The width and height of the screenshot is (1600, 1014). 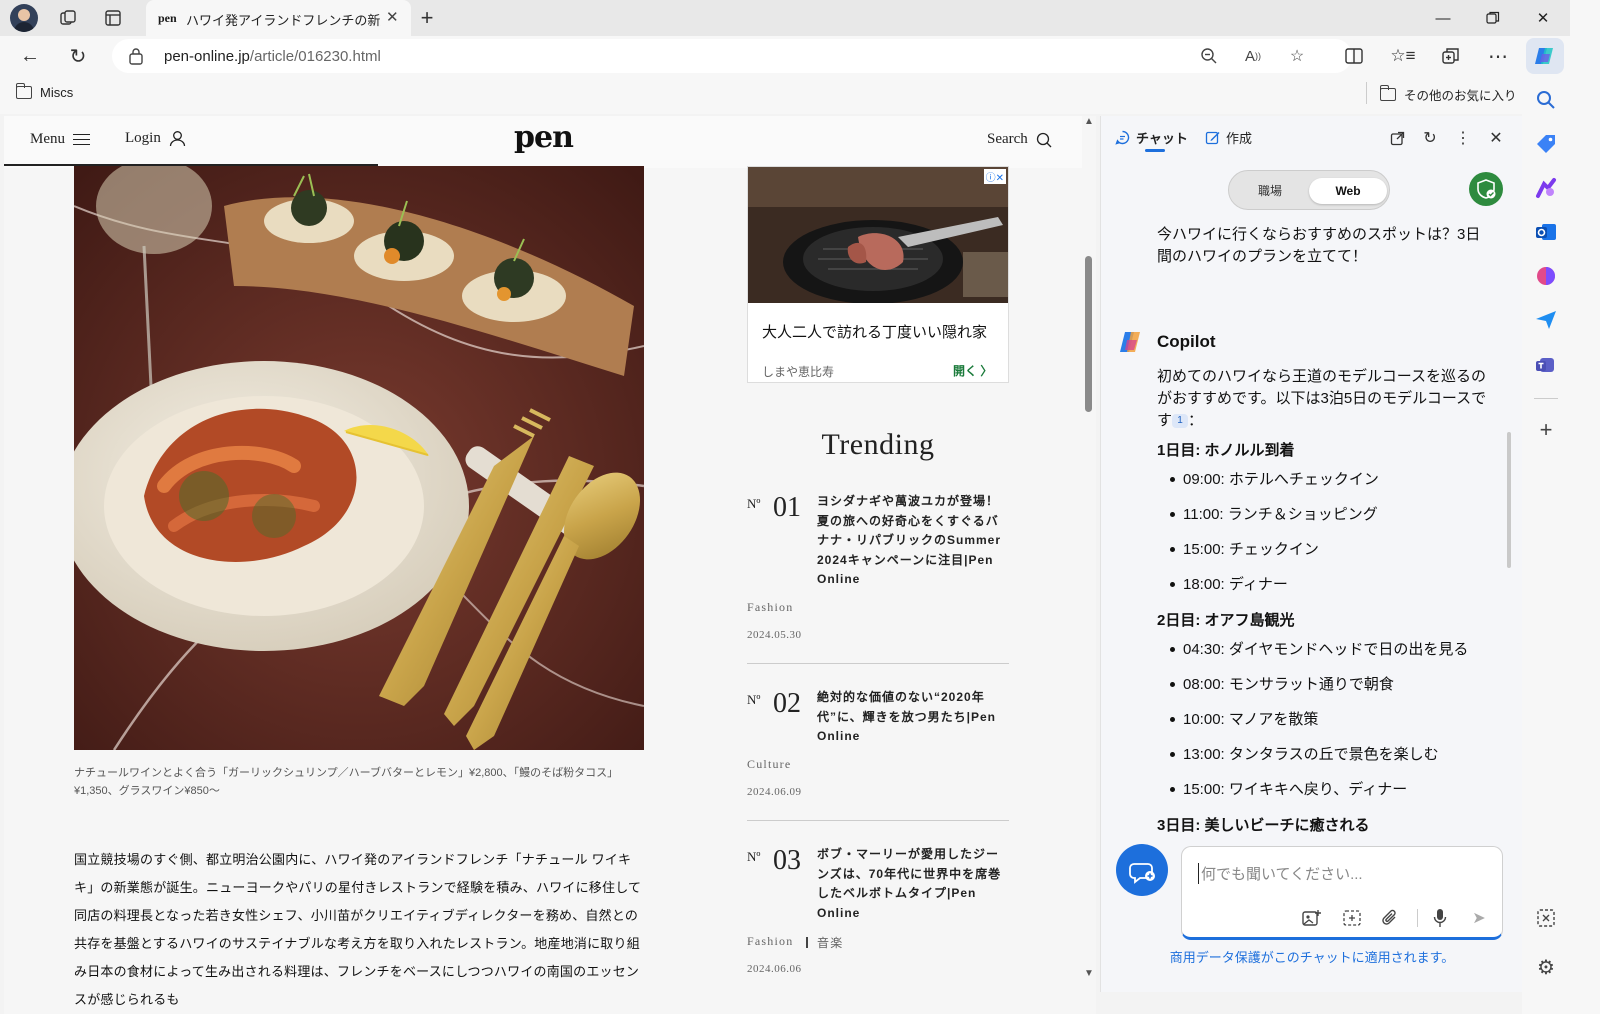 What do you see at coordinates (143, 138) in the screenshot?
I see `login-label: Login` at bounding box center [143, 138].